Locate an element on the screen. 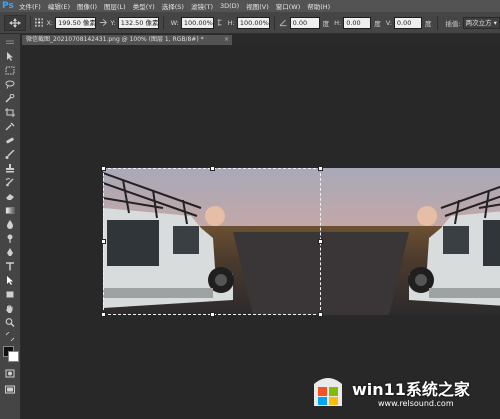 Image resolution: width=500 pixels, height=419 pixels. clone-stamp-tool-icon is located at coordinates (10, 168).